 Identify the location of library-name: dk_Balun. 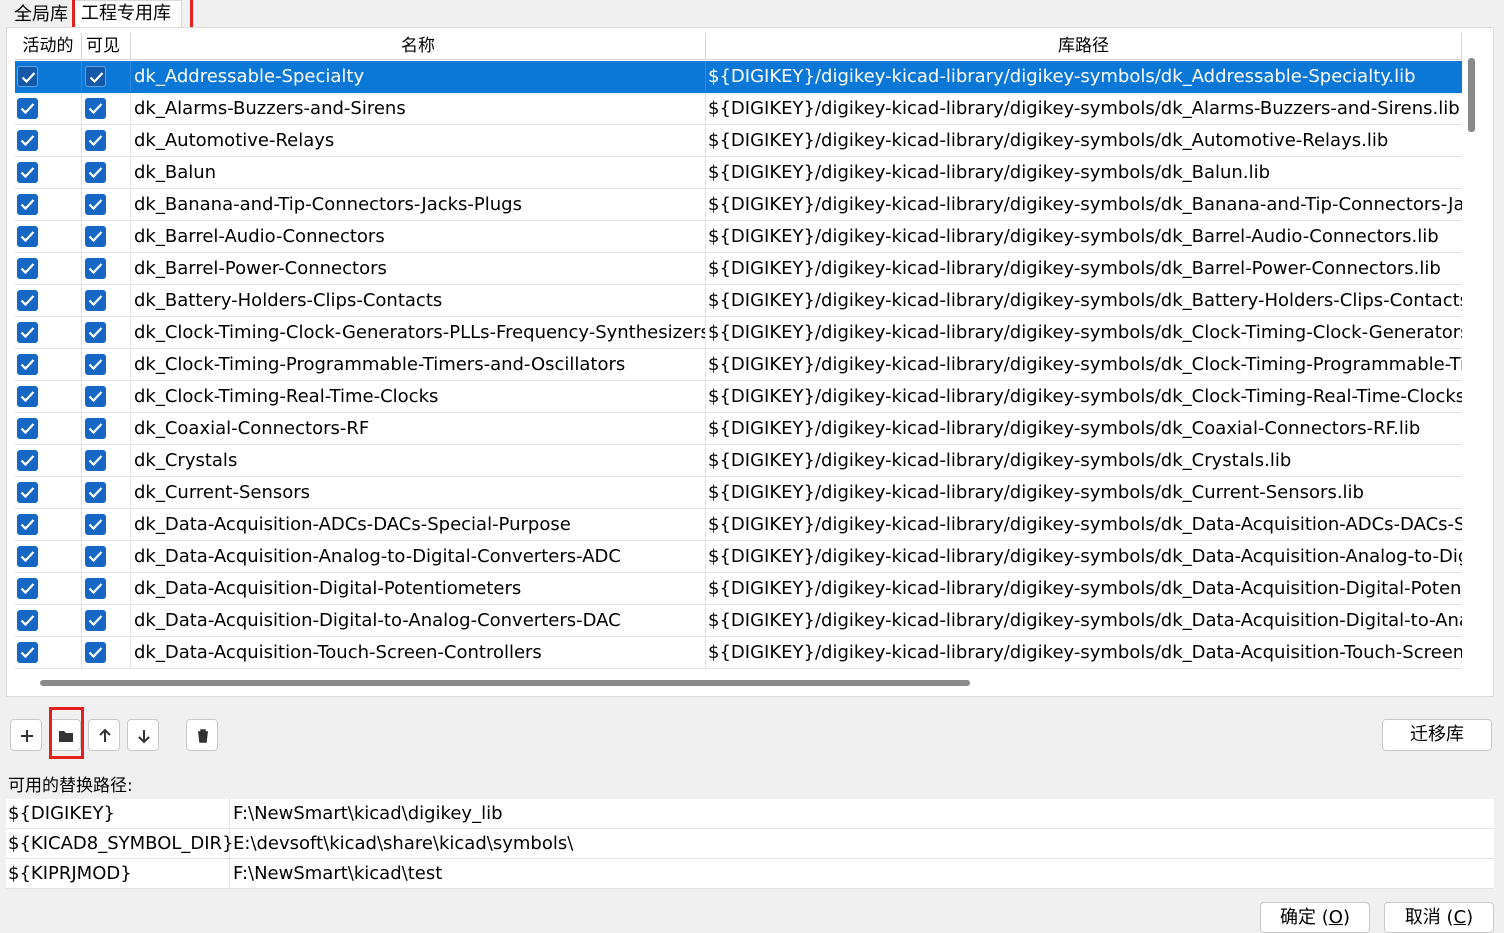
(418, 172).